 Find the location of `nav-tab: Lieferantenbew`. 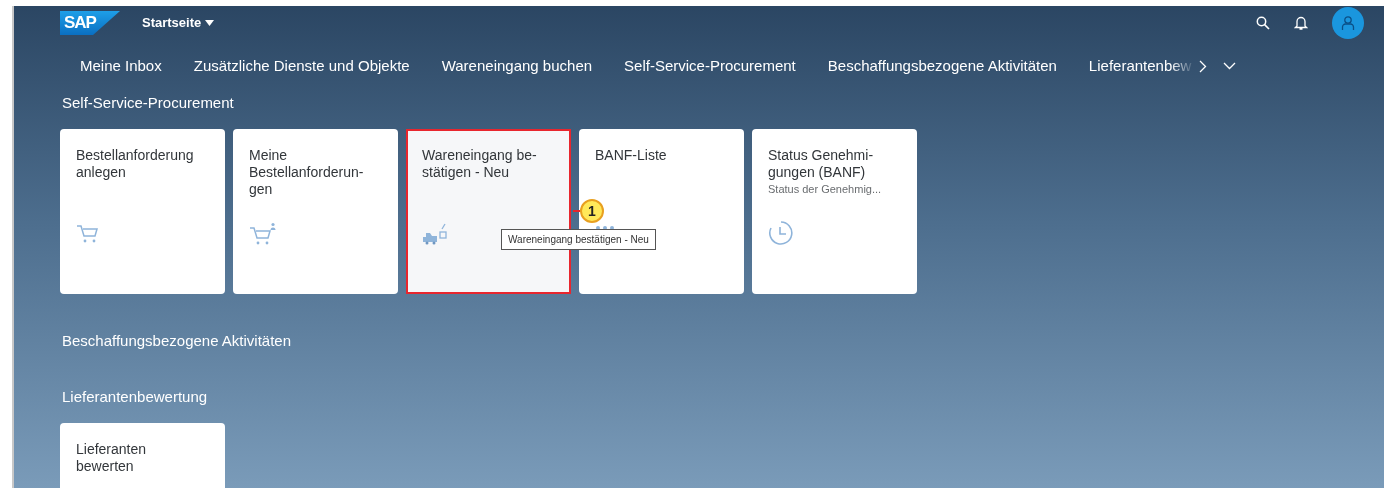

nav-tab: Lieferantenbew is located at coordinates (1134, 66).